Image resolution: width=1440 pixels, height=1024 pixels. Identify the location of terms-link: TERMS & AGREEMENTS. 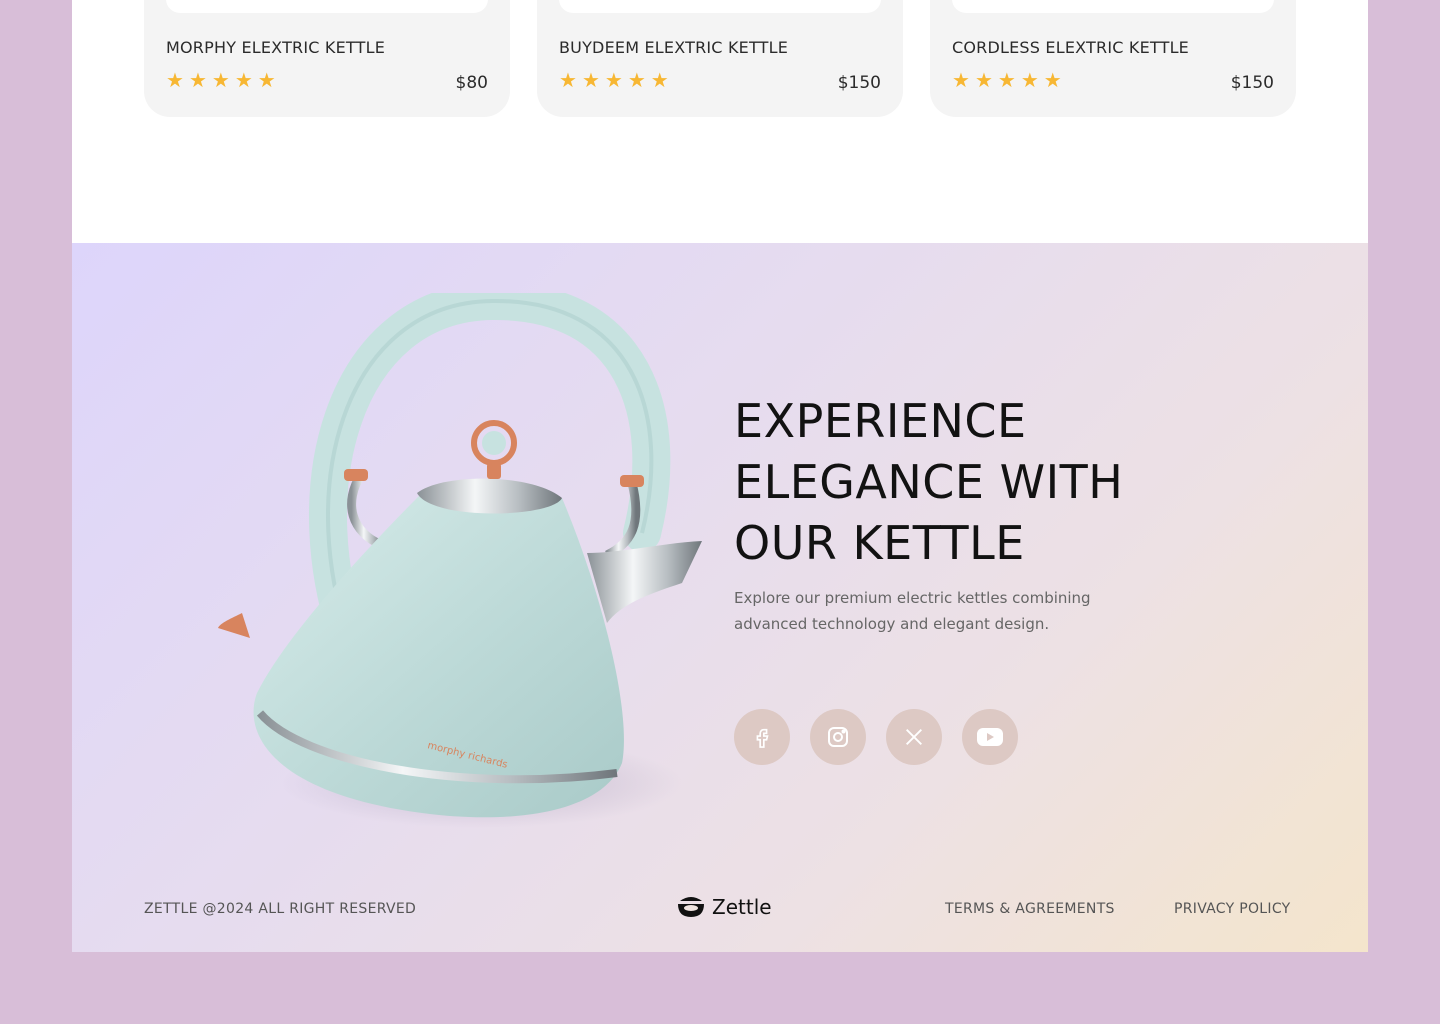
(1030, 909).